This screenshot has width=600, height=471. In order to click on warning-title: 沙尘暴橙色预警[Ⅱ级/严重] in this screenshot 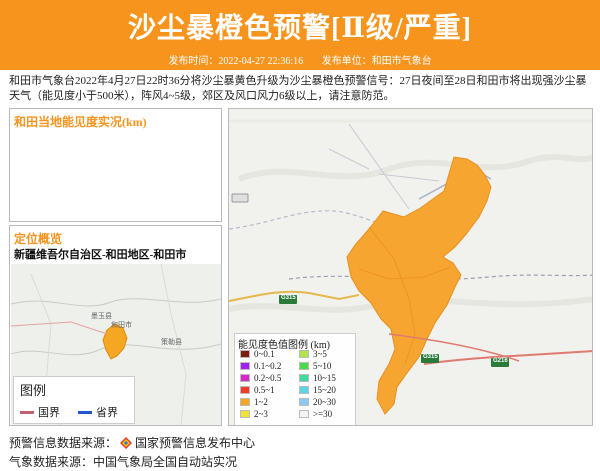, I will do `click(300, 28)`.